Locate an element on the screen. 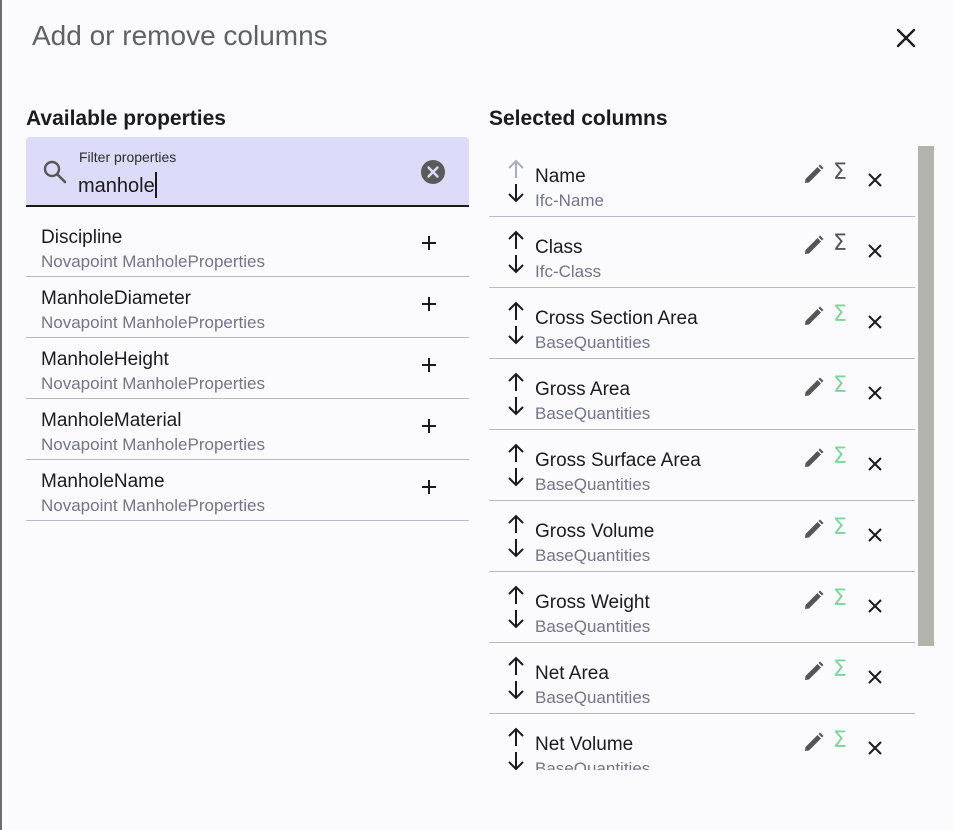 The width and height of the screenshot is (954, 830). property-name: ManholeName is located at coordinates (103, 481).